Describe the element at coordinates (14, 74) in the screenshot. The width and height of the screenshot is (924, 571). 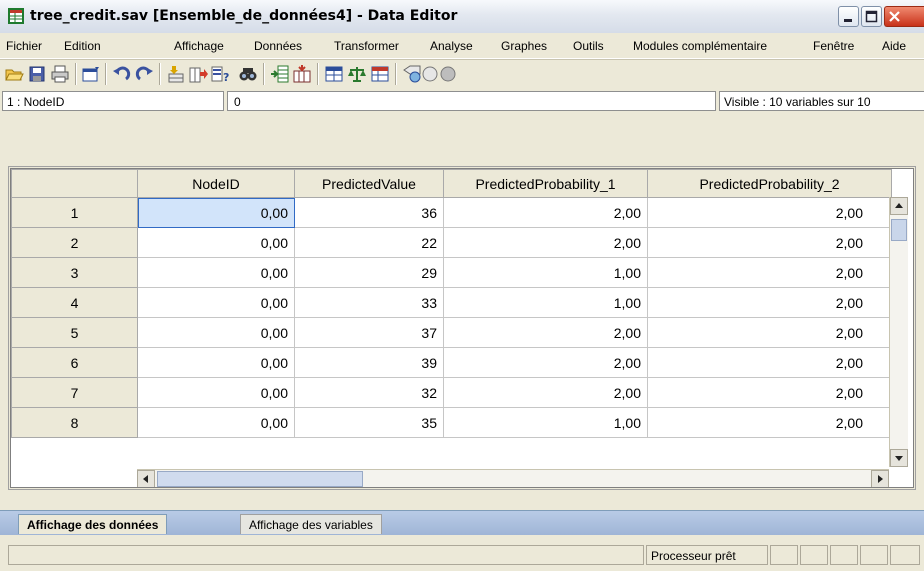
I see `open-icon` at that location.